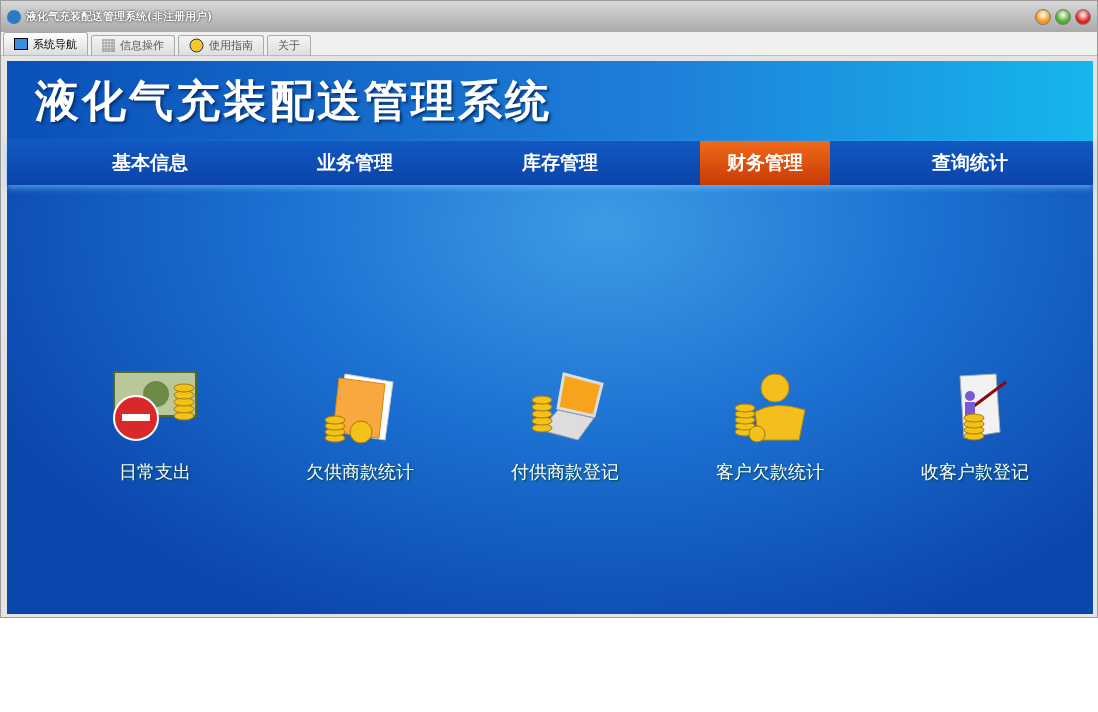 This screenshot has height=712, width=1098. Describe the element at coordinates (119, 16) in the screenshot. I see `window-title: 液化气充装配送管理系统(非注册用户)` at that location.